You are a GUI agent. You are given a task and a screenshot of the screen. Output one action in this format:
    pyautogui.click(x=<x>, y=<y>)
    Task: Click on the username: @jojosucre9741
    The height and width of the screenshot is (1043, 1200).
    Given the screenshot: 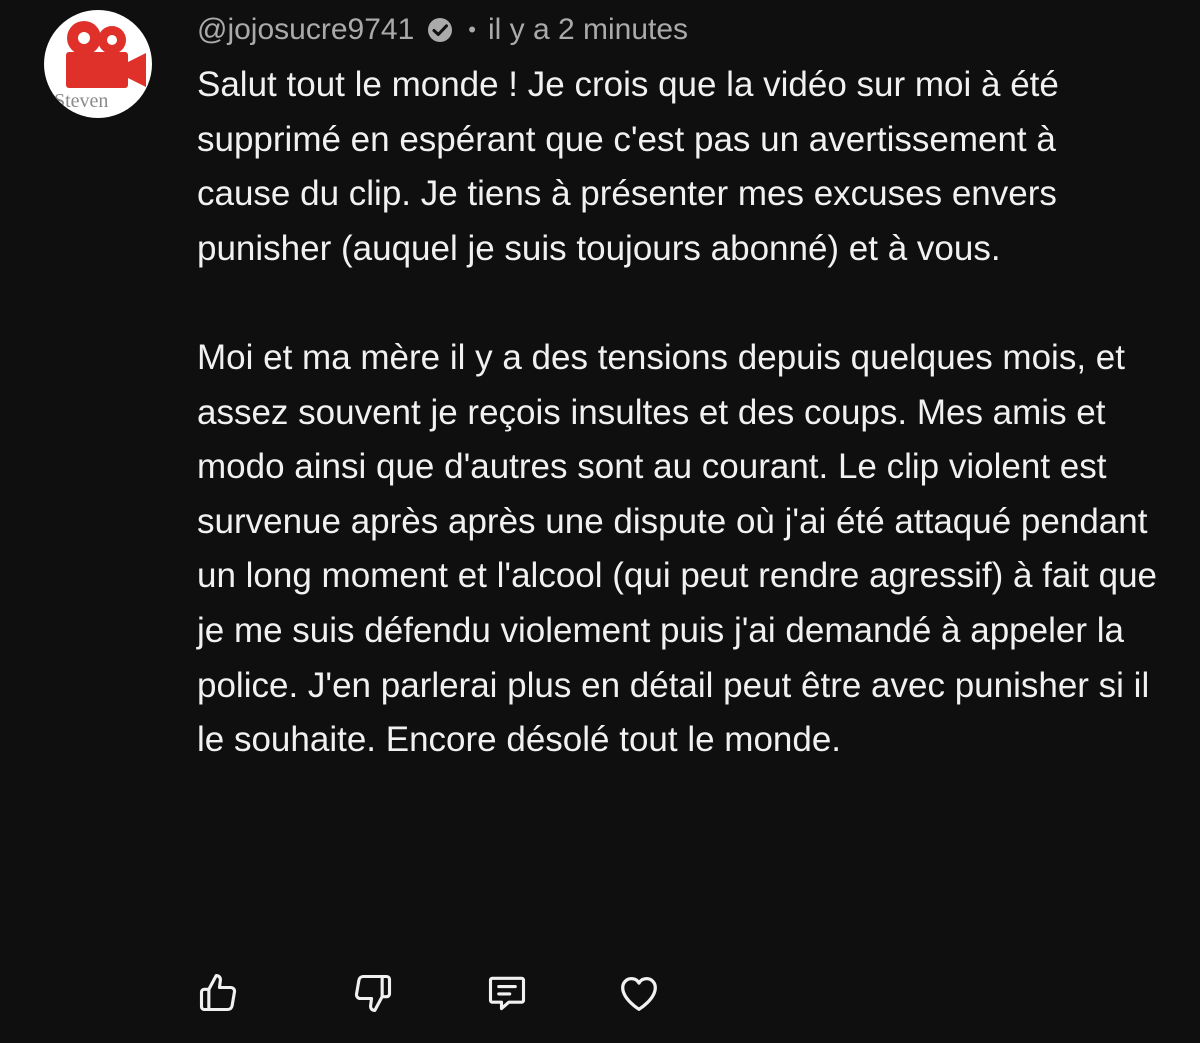 What is the action you would take?
    pyautogui.click(x=305, y=30)
    